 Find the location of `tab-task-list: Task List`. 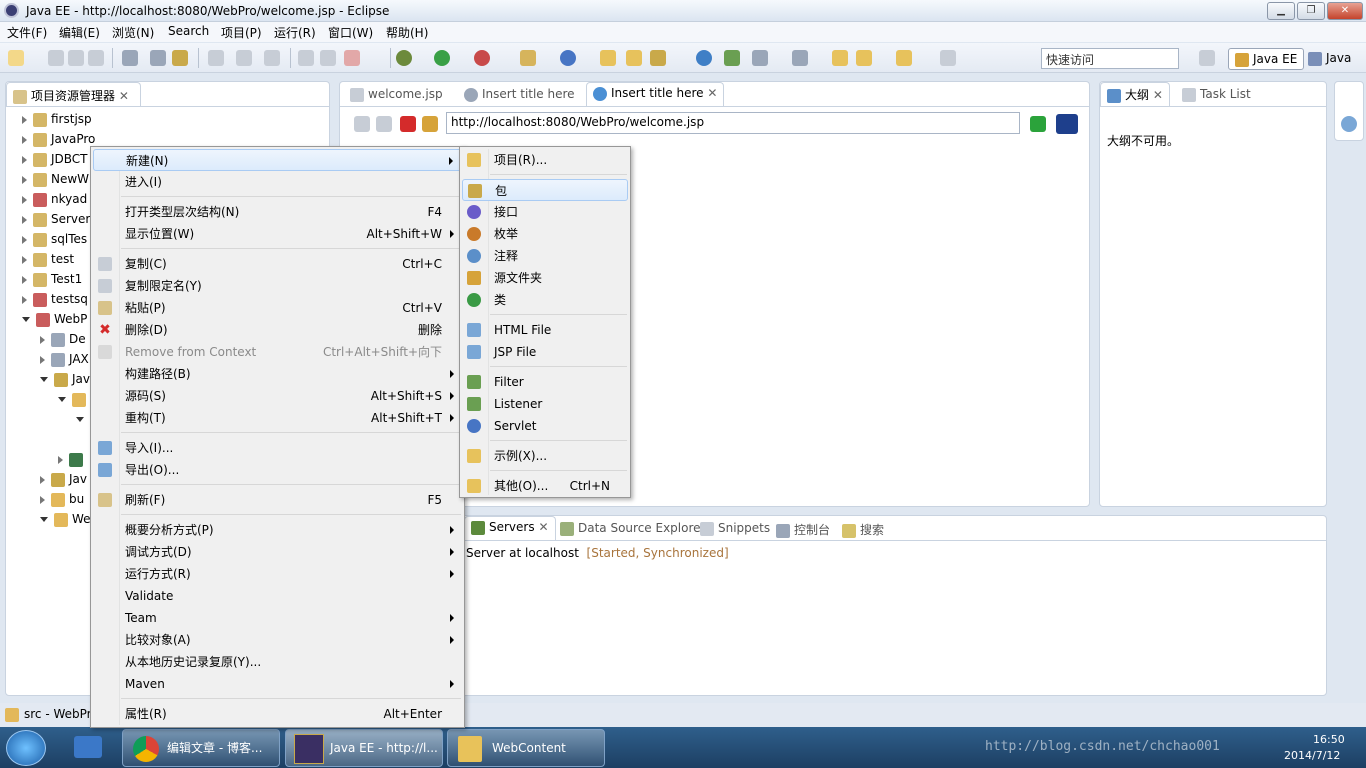

tab-task-list: Task List is located at coordinates (1216, 94).